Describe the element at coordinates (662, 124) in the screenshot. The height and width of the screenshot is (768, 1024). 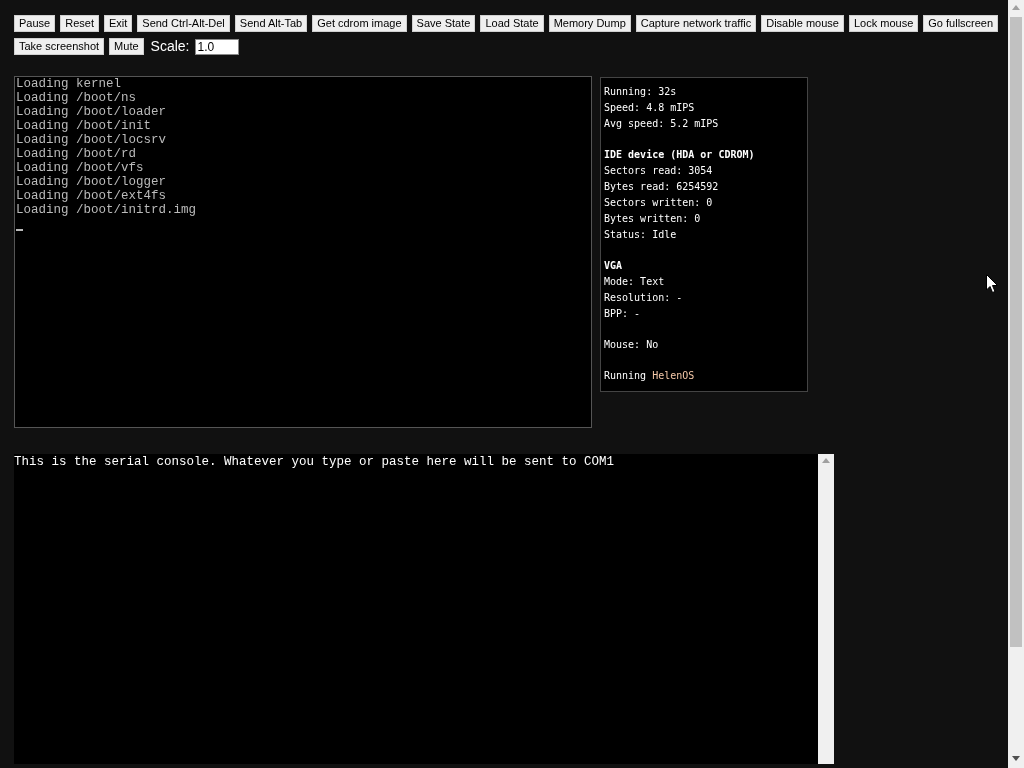
I see `stats-line: Avg speed: 5.2 mIPS` at that location.